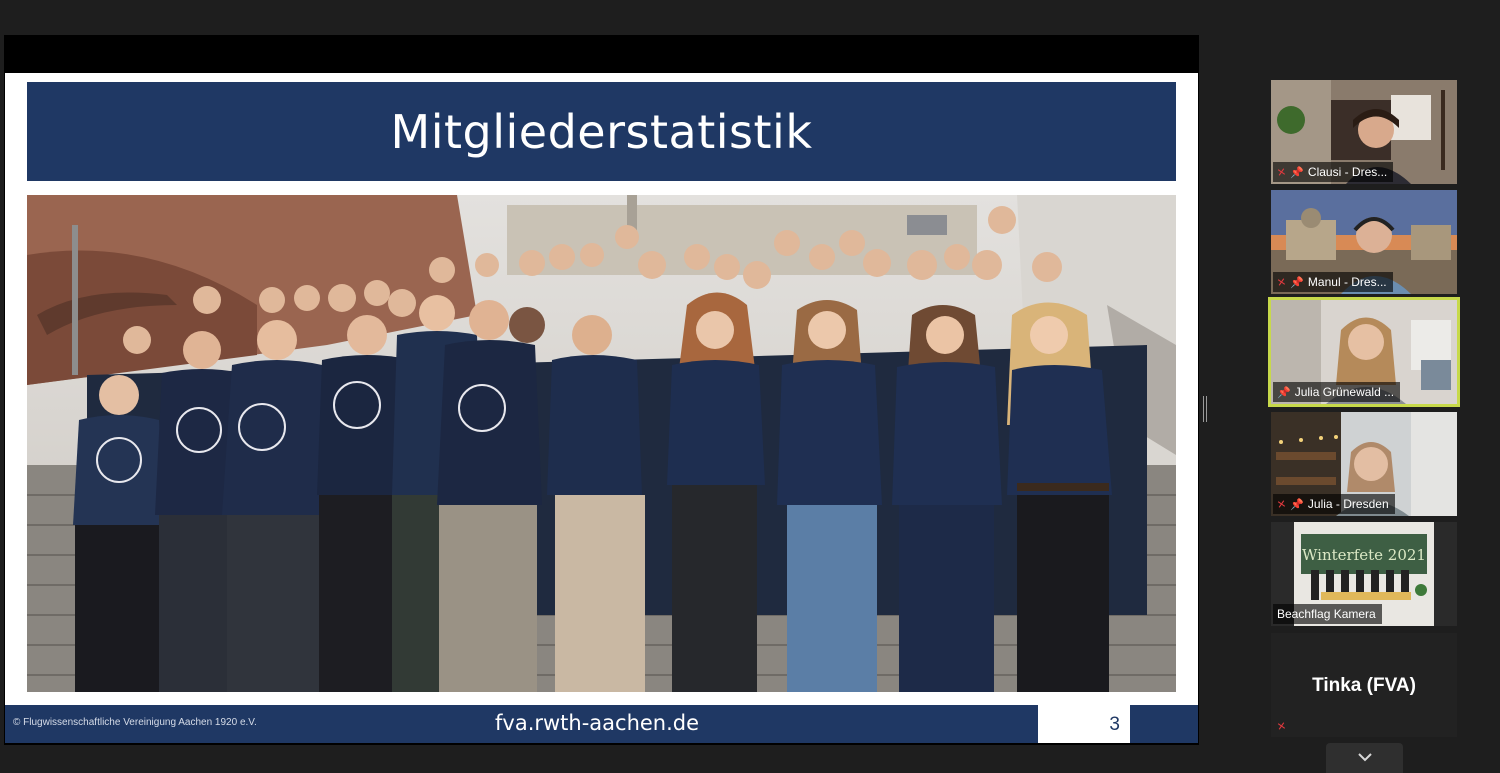 Image resolution: width=1500 pixels, height=773 pixels. Describe the element at coordinates (1084, 724) in the screenshot. I see `page-number-box: 3` at that location.